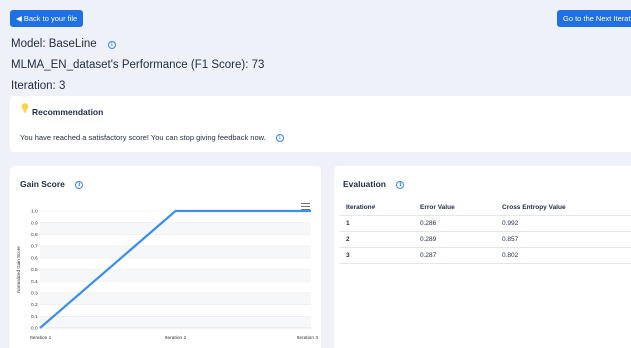 Image resolution: width=631 pixels, height=348 pixels. I want to click on model-label: Model: BaseLine, so click(54, 44).